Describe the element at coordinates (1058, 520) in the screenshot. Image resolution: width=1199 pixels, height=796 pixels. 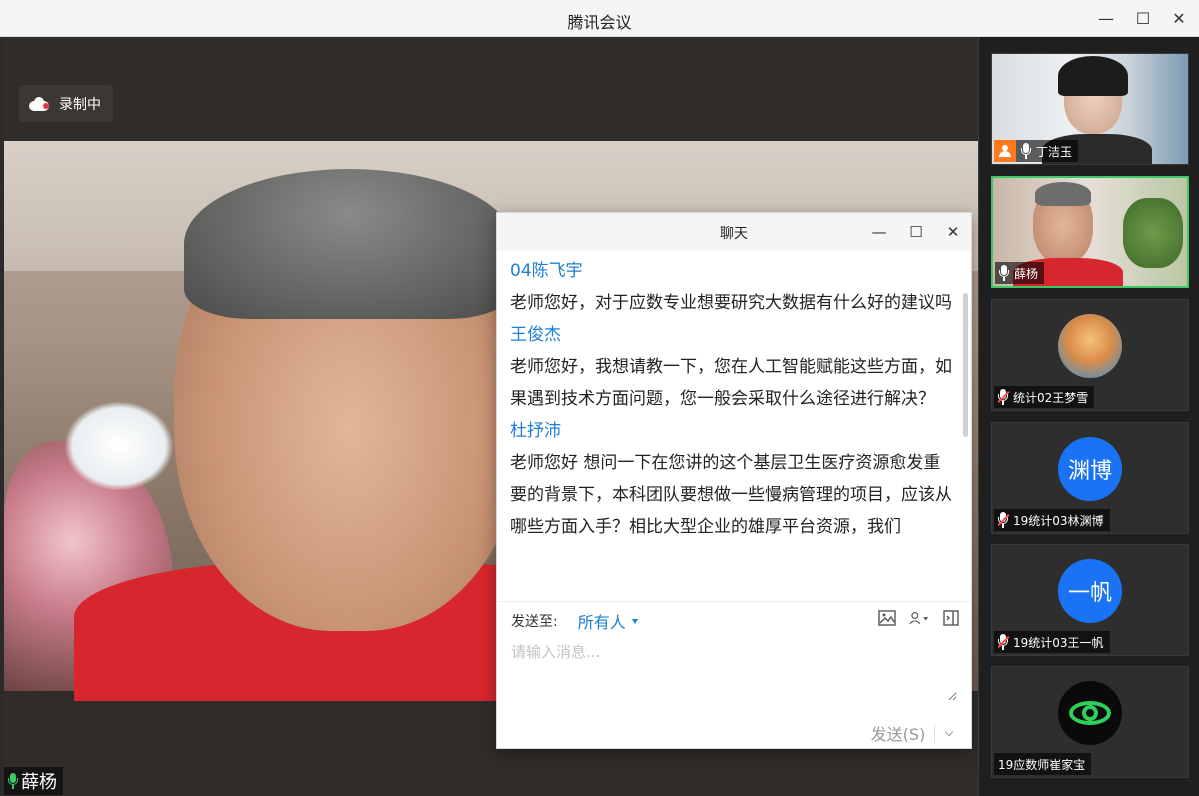
I see `participant-name: 19统计03林渊博` at that location.